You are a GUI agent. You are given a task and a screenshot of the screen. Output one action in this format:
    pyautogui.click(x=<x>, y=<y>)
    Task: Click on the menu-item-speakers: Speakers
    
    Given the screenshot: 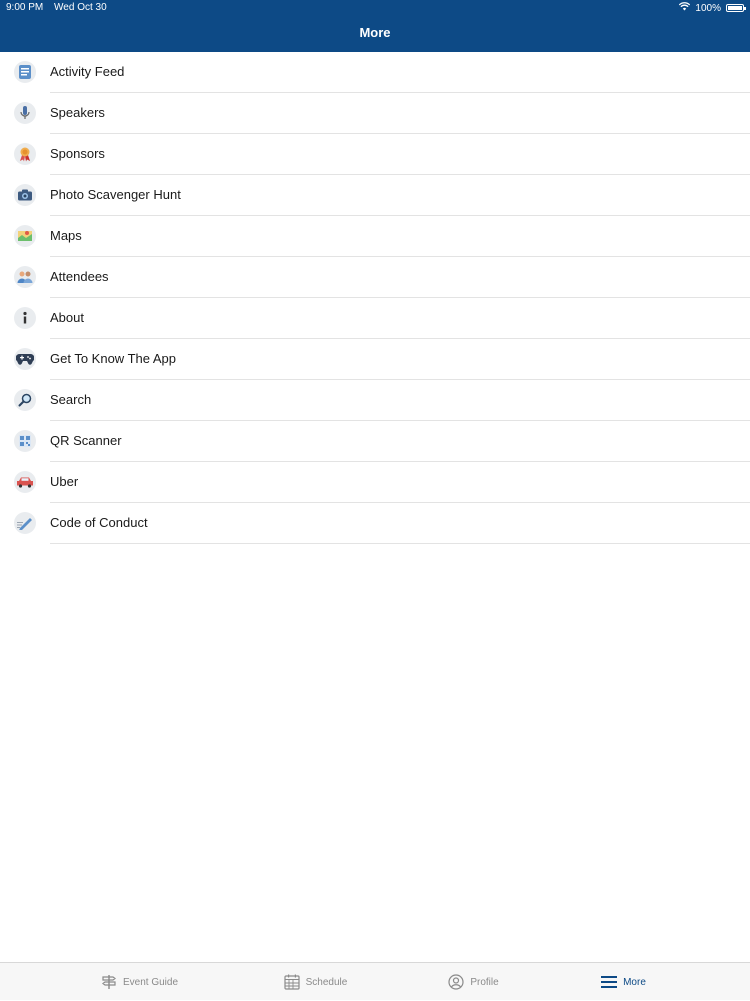 What is the action you would take?
    pyautogui.click(x=375, y=113)
    